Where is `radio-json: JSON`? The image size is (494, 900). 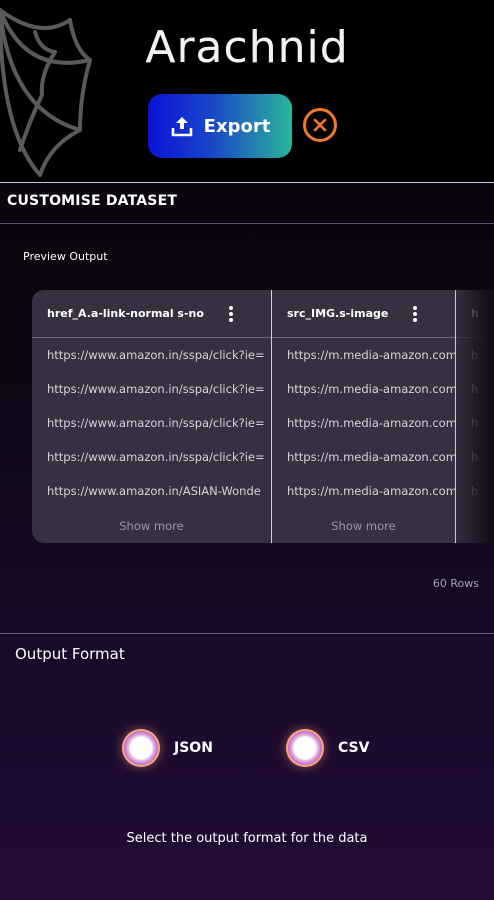 radio-json: JSON is located at coordinates (167, 748).